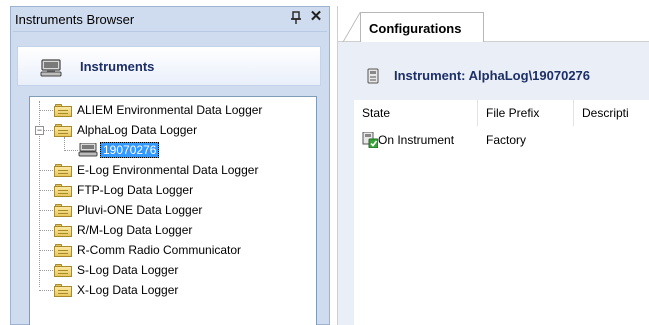 This screenshot has width=649, height=325. Describe the element at coordinates (128, 290) in the screenshot. I see `tree-item-label: X-Log Data Logger` at that location.